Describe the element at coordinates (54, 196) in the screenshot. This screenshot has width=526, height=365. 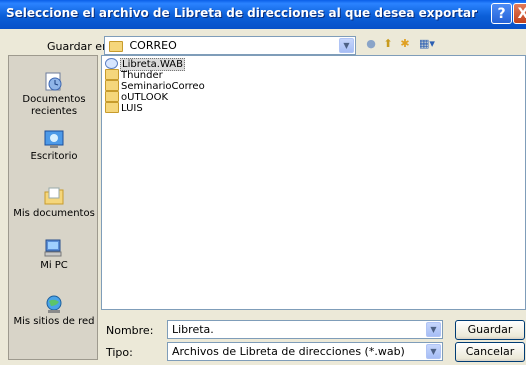
I see `my-documents-icon` at that location.